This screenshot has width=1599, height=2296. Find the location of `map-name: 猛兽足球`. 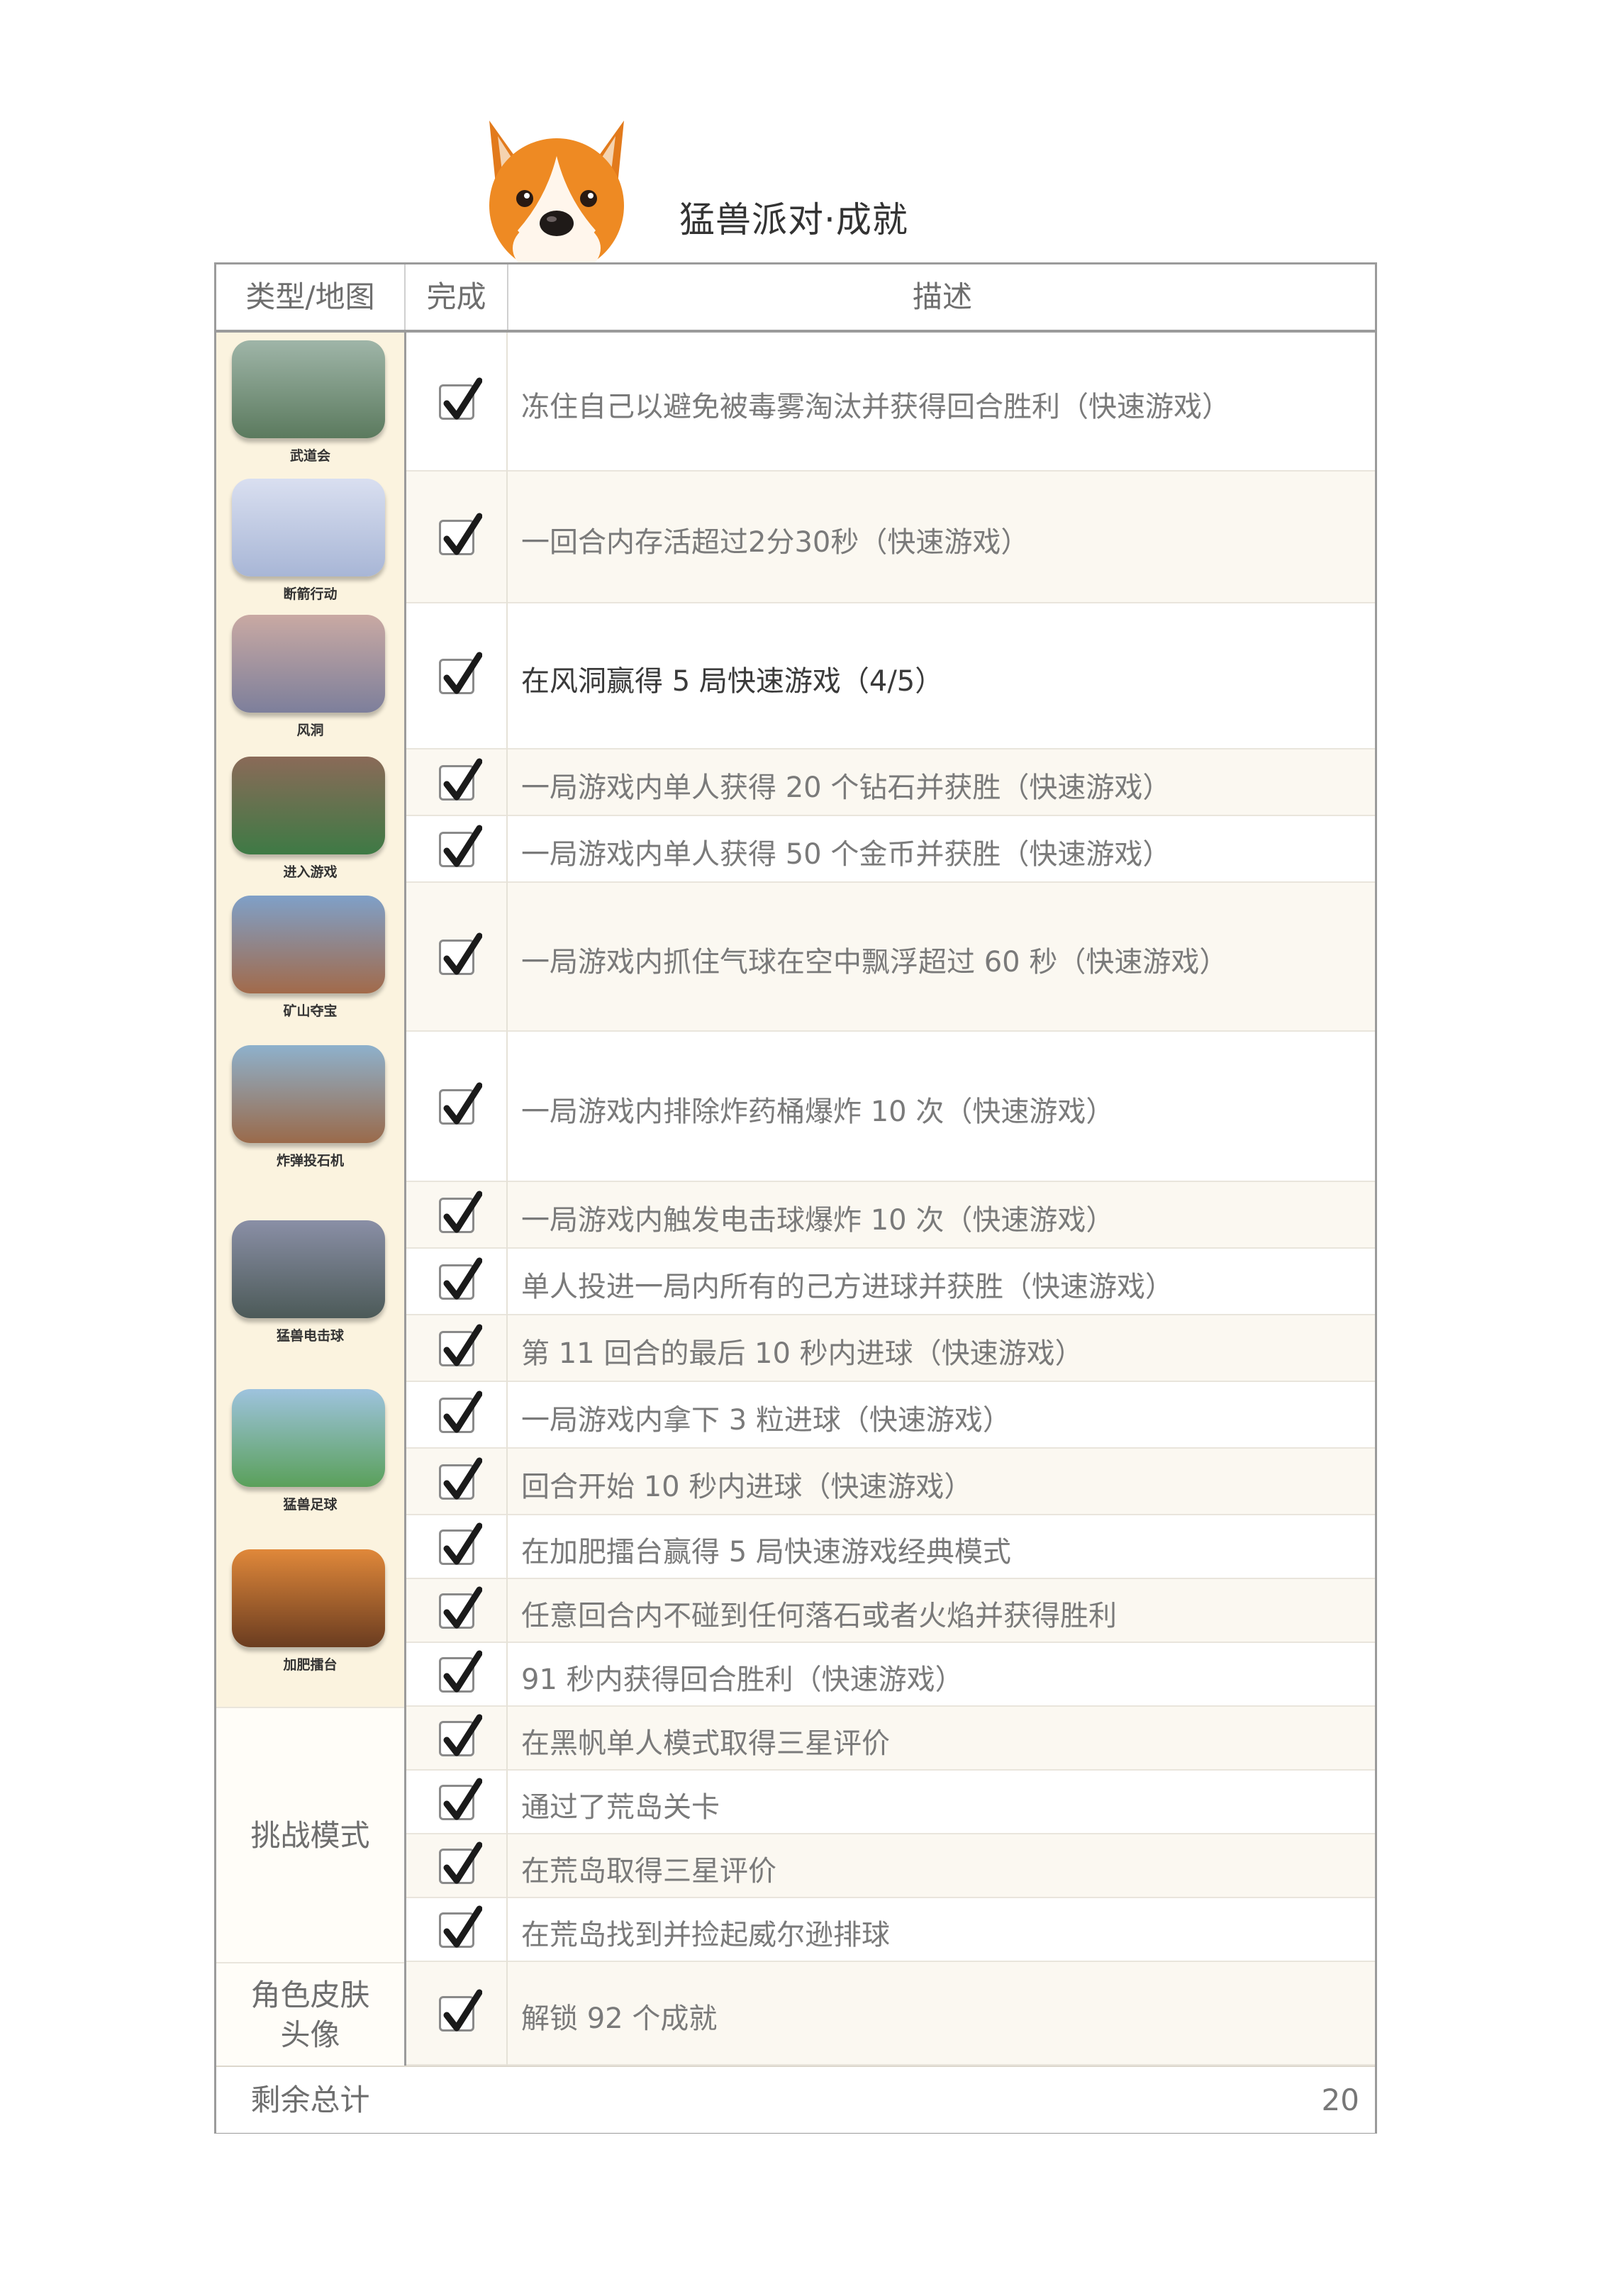

map-name: 猛兽足球 is located at coordinates (310, 1504).